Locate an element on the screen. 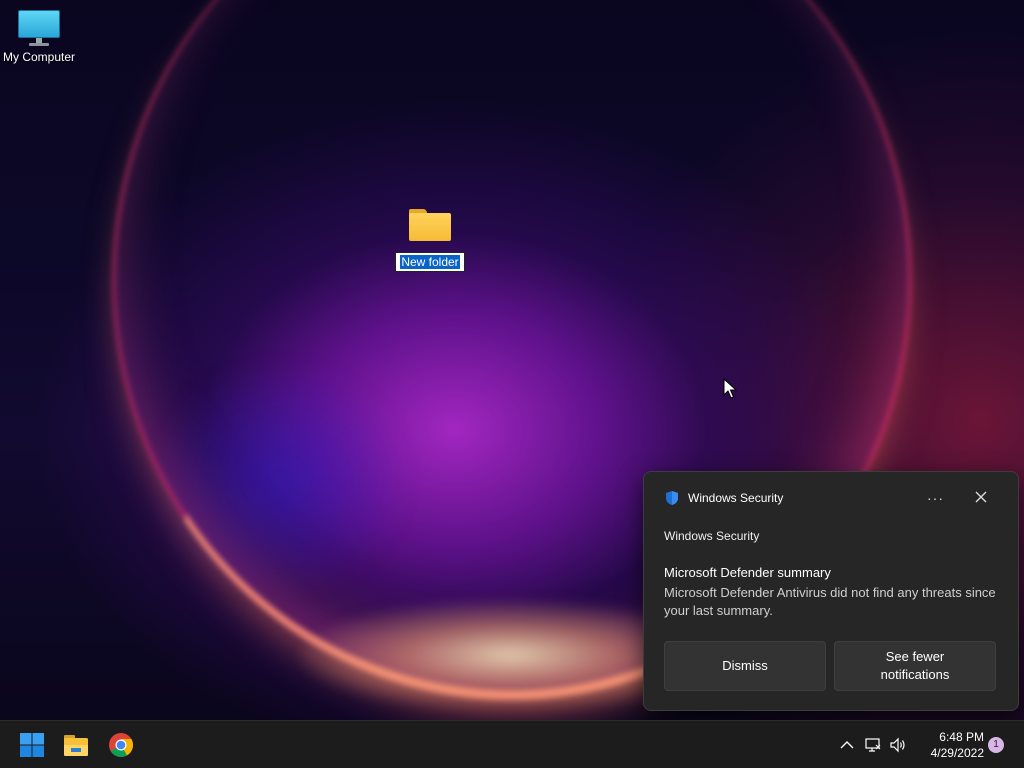 The height and width of the screenshot is (768, 1024). file-explorer-icon is located at coordinates (76, 745).